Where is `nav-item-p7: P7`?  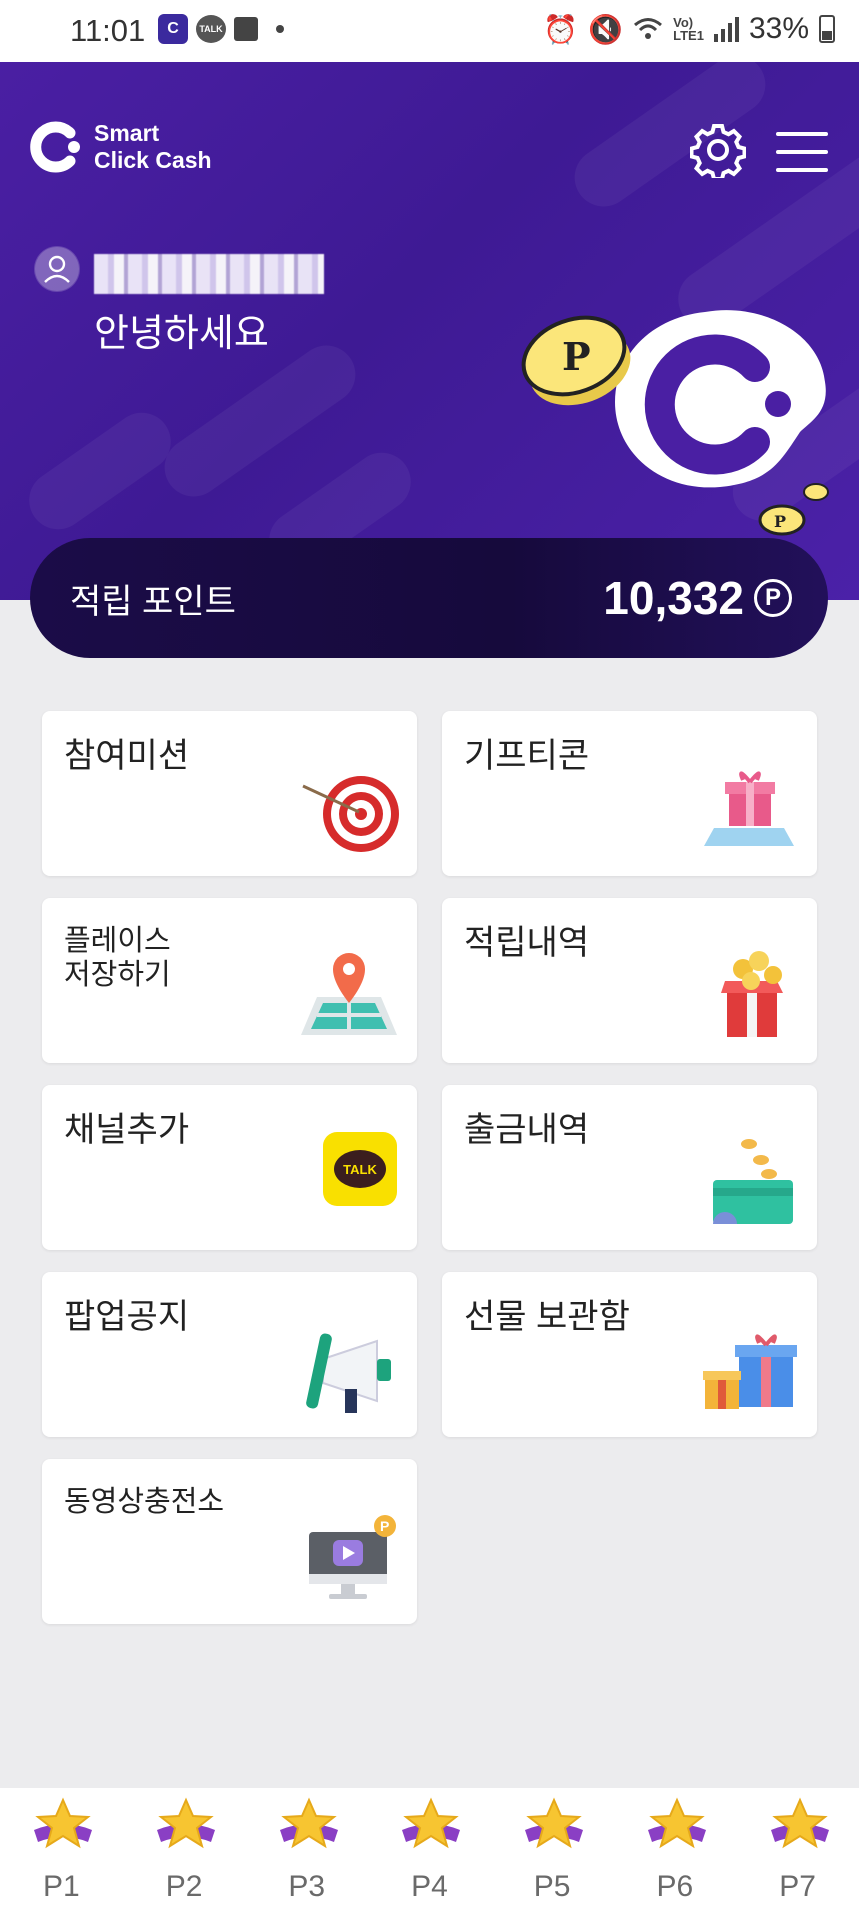 nav-item-p7: P7 is located at coordinates (798, 1848).